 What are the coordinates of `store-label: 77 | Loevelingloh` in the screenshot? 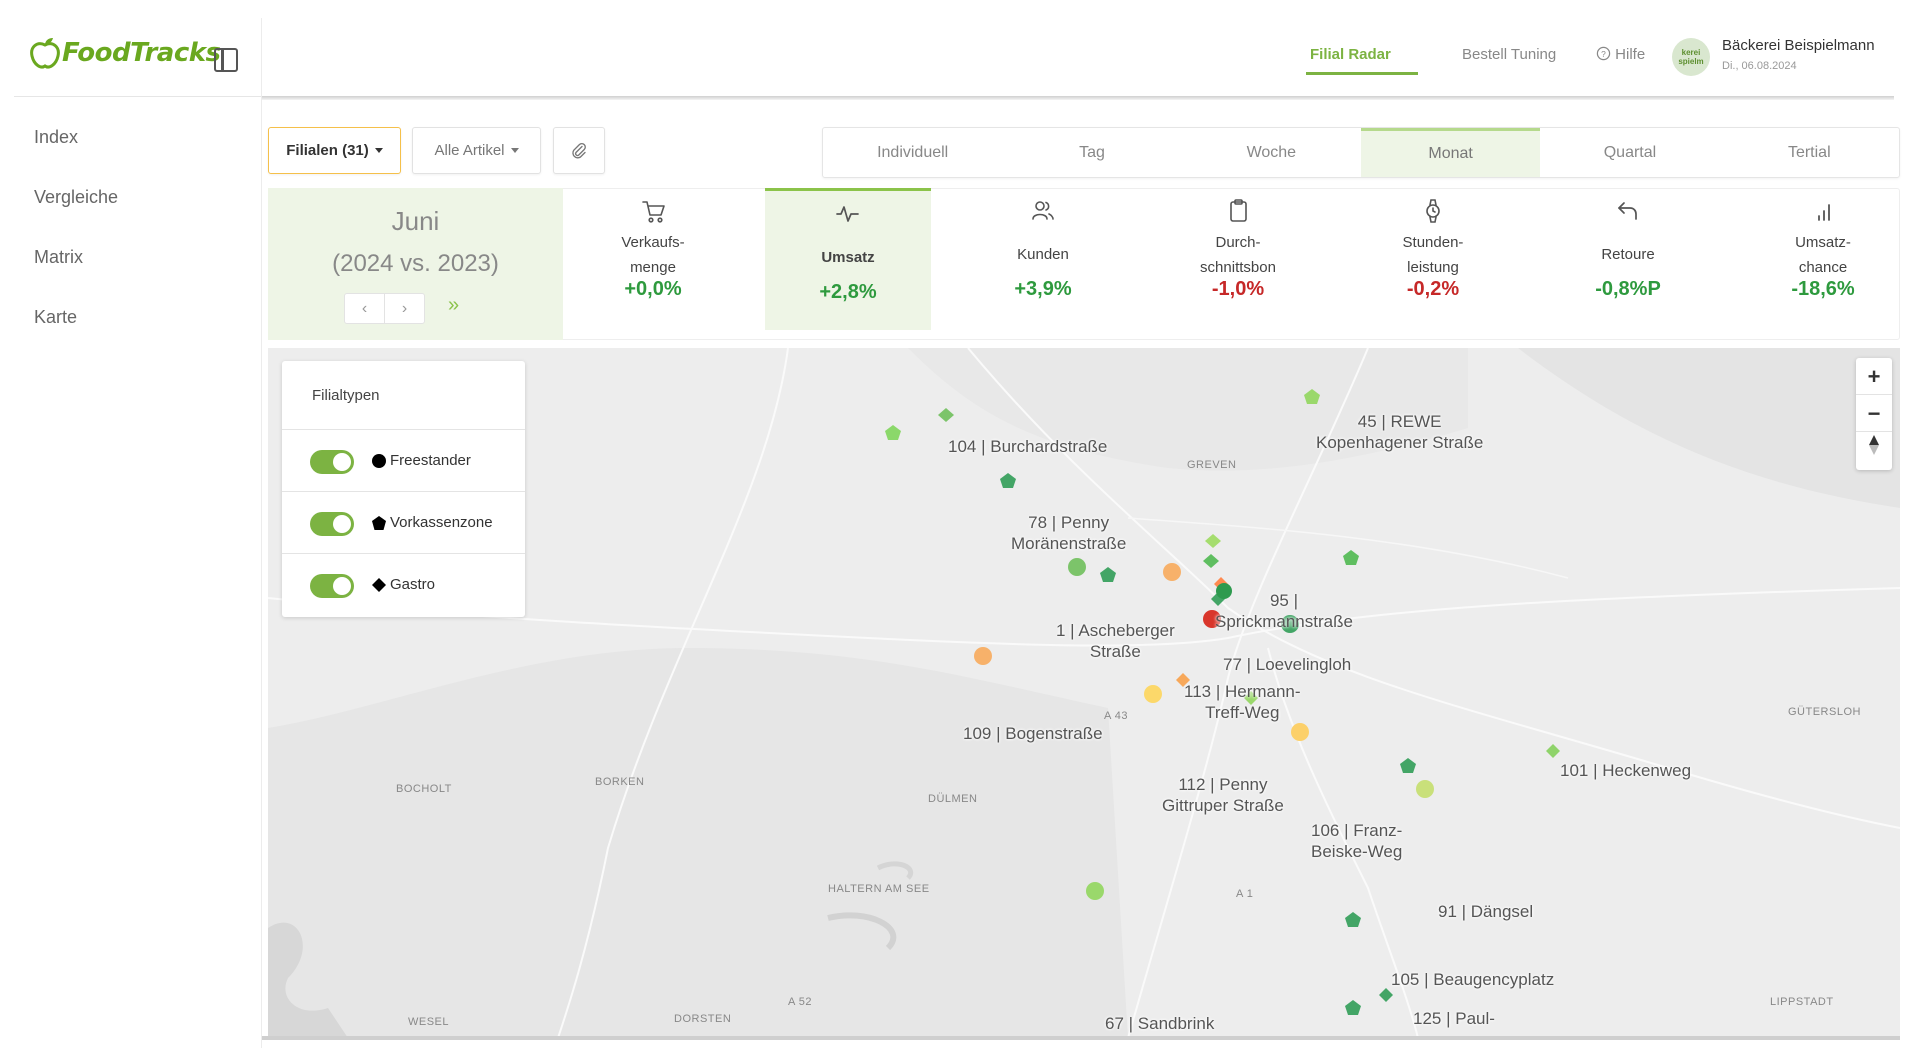 It's located at (1287, 664).